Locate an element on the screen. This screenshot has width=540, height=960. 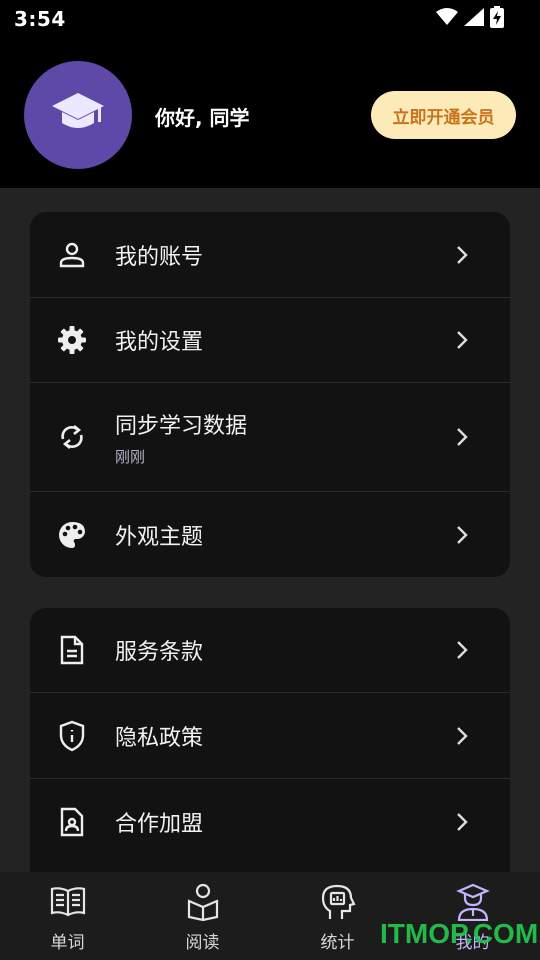
palette-icon is located at coordinates (72, 535).